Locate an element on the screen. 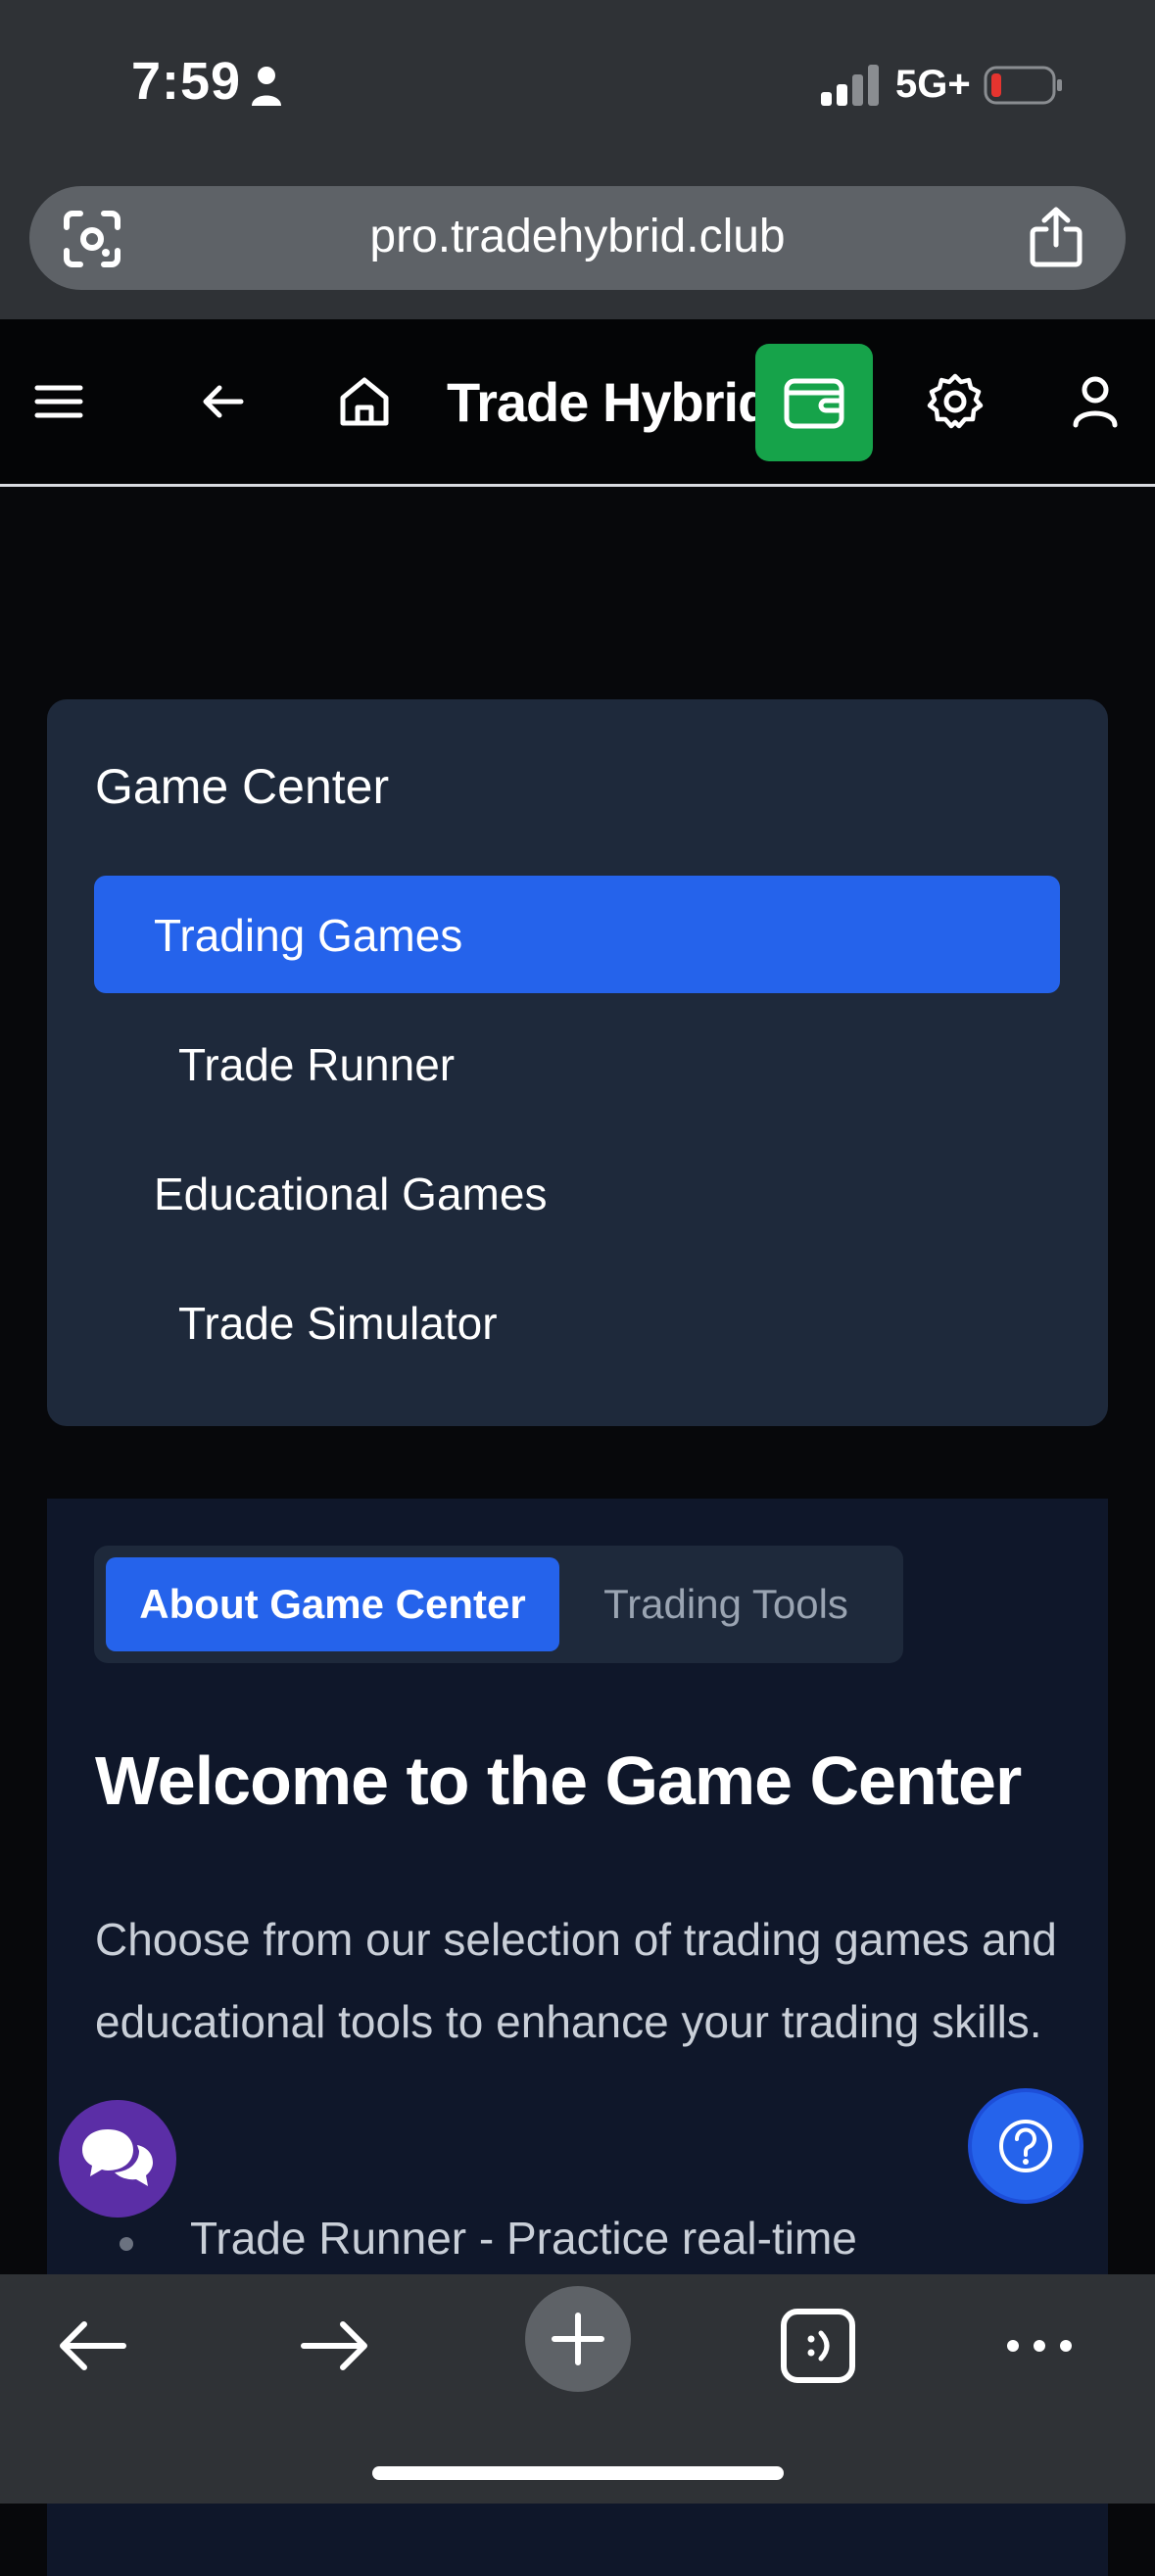 This screenshot has width=1155, height=2576. bullet-dot is located at coordinates (127, 2244).